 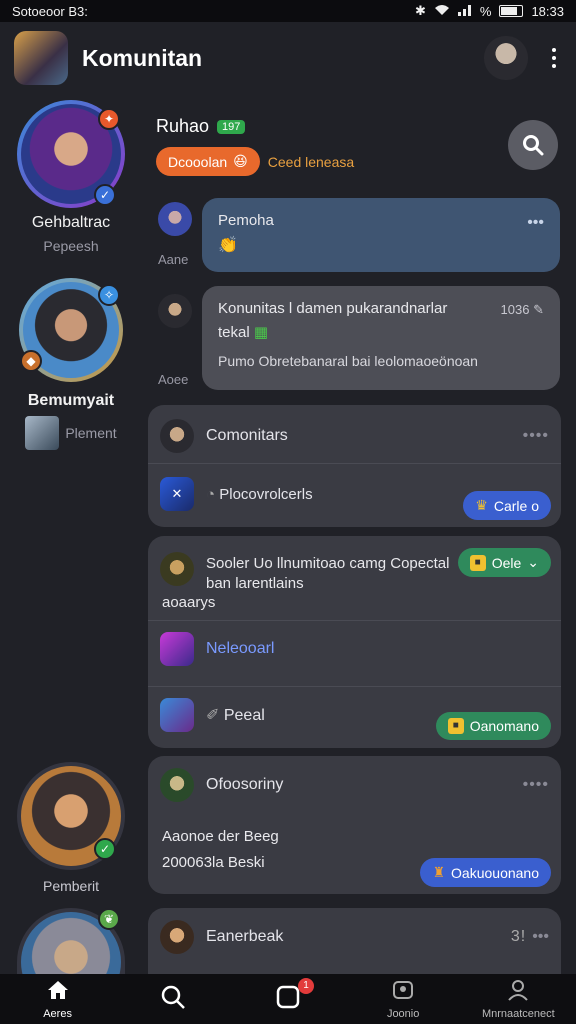 I want to click on level-tag: 197, so click(x=231, y=126).